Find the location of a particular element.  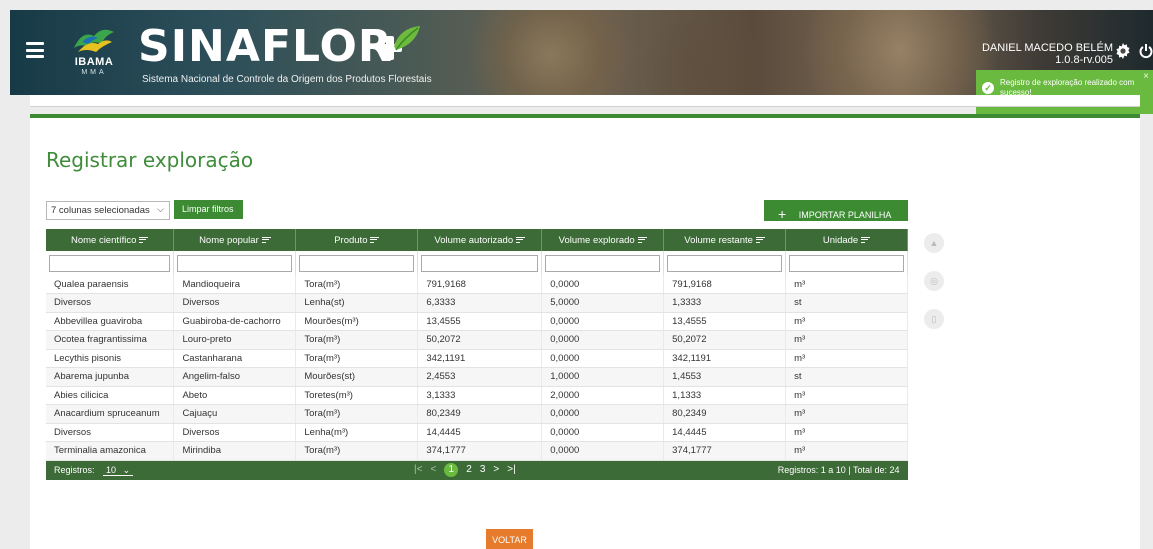

trash-icon: ▯ is located at coordinates (934, 319).